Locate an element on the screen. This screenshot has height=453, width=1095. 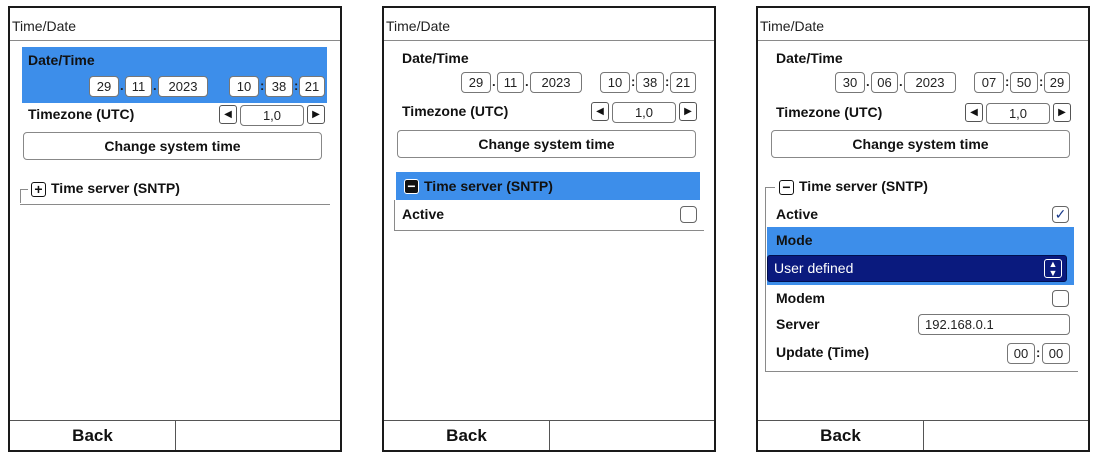
update-minute-field: 00 is located at coordinates (1056, 353).